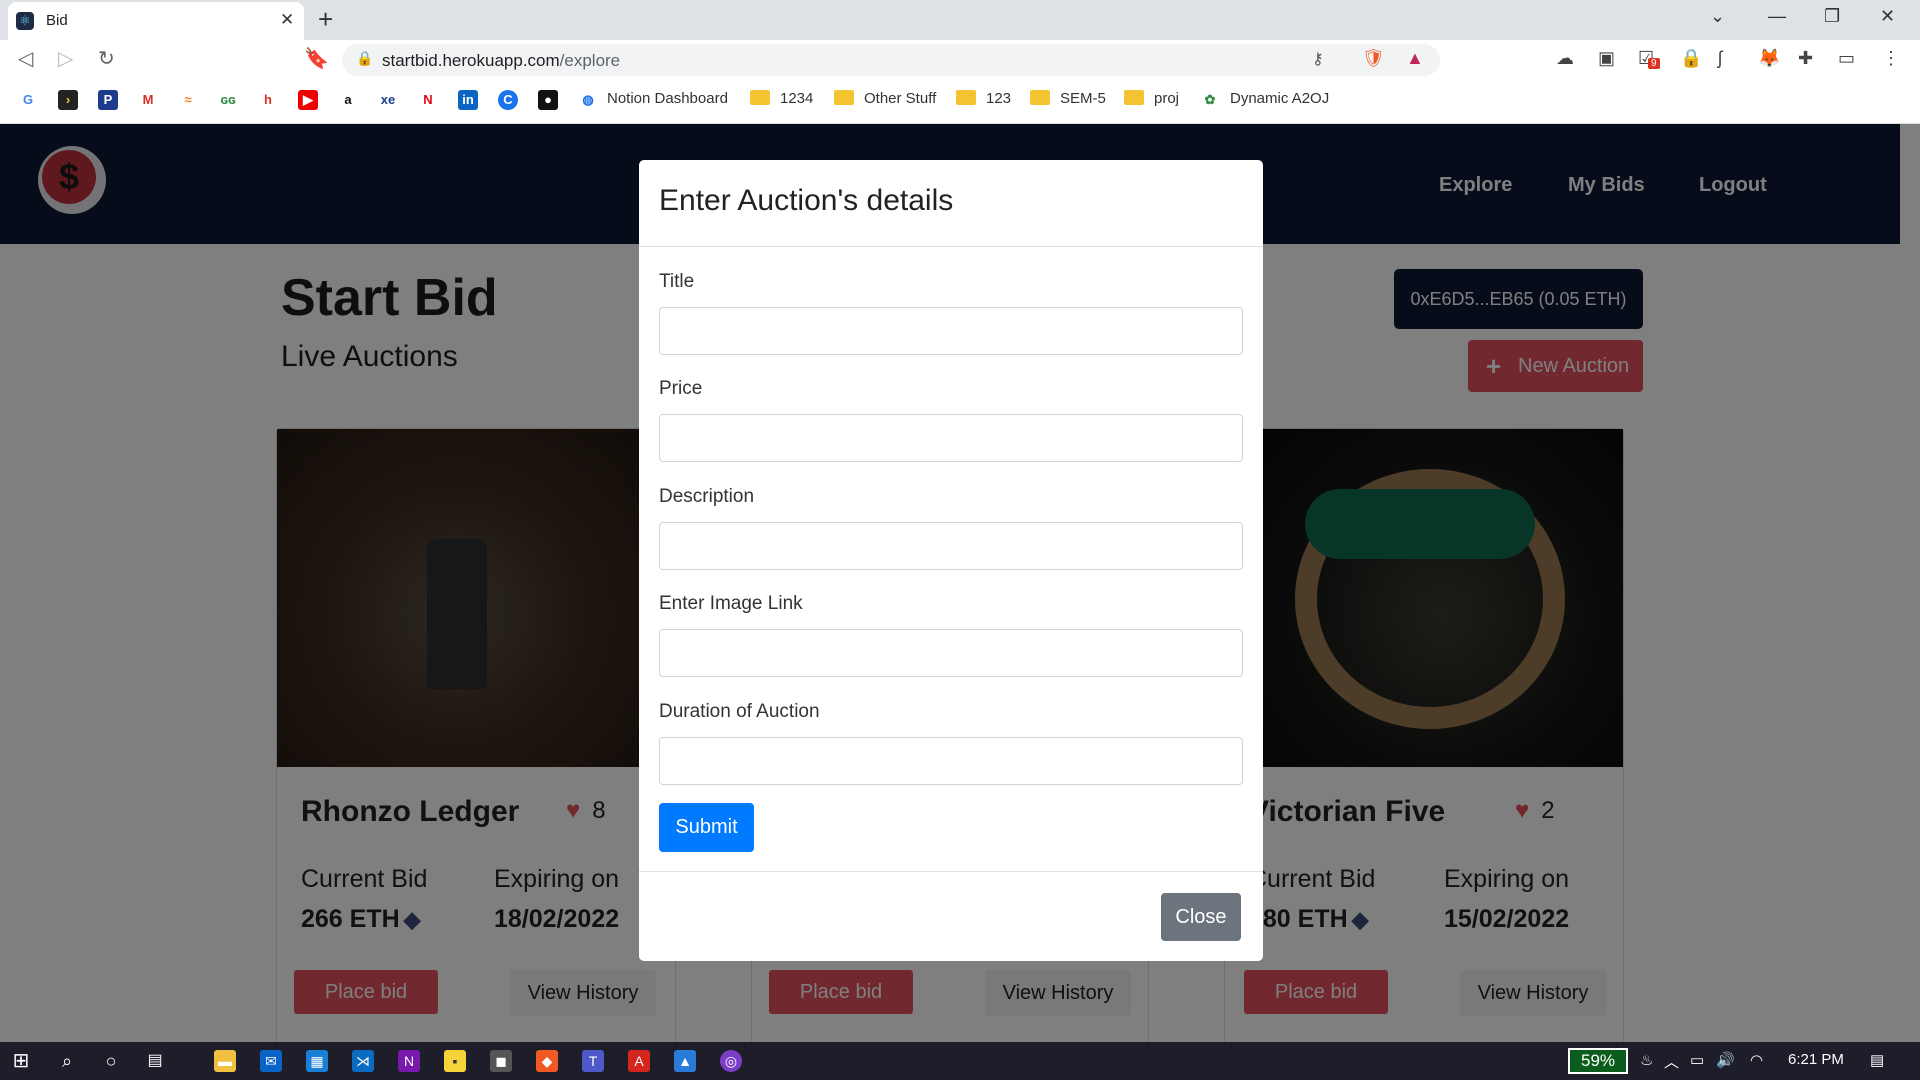 The image size is (1920, 1080). I want to click on acrobat-icon: A, so click(639, 1061).